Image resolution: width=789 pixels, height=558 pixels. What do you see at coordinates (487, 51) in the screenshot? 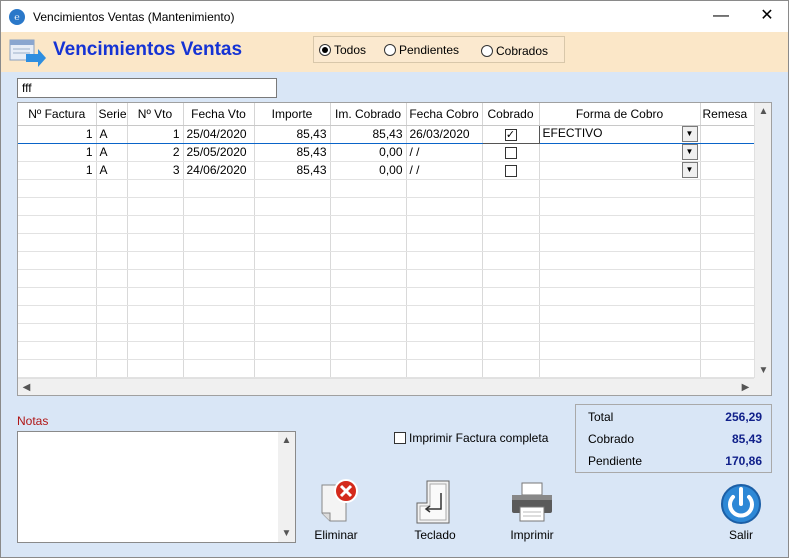
I see `radio-cobrados` at bounding box center [487, 51].